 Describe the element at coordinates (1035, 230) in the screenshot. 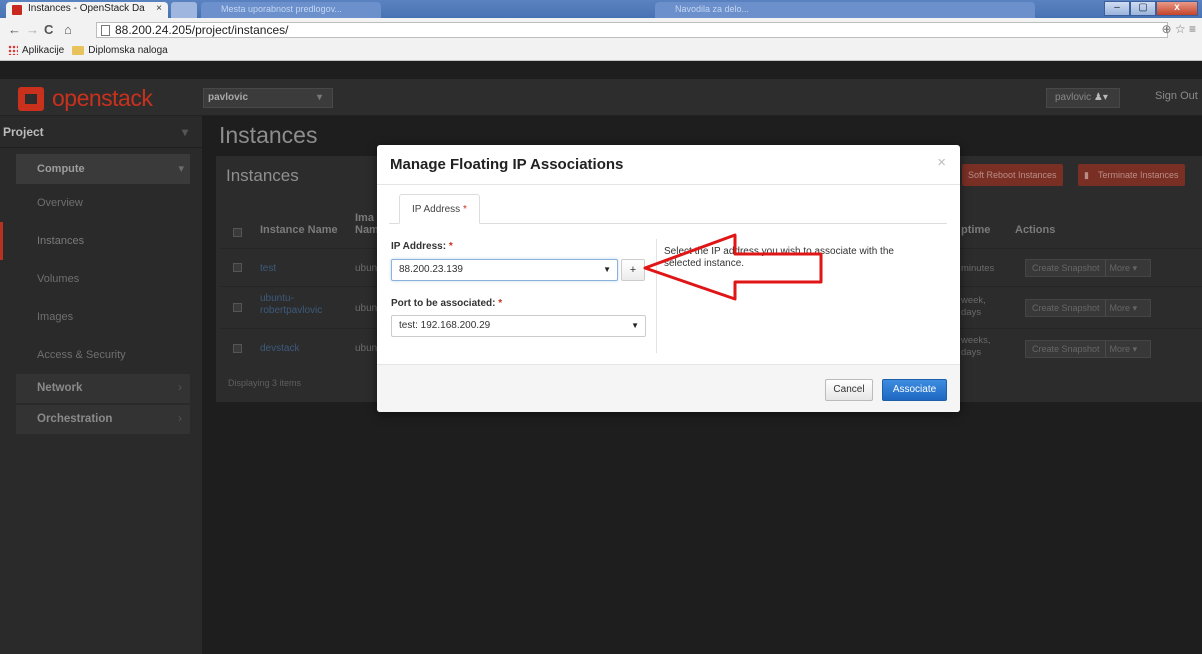

I see `column-header-actions: Actions` at that location.